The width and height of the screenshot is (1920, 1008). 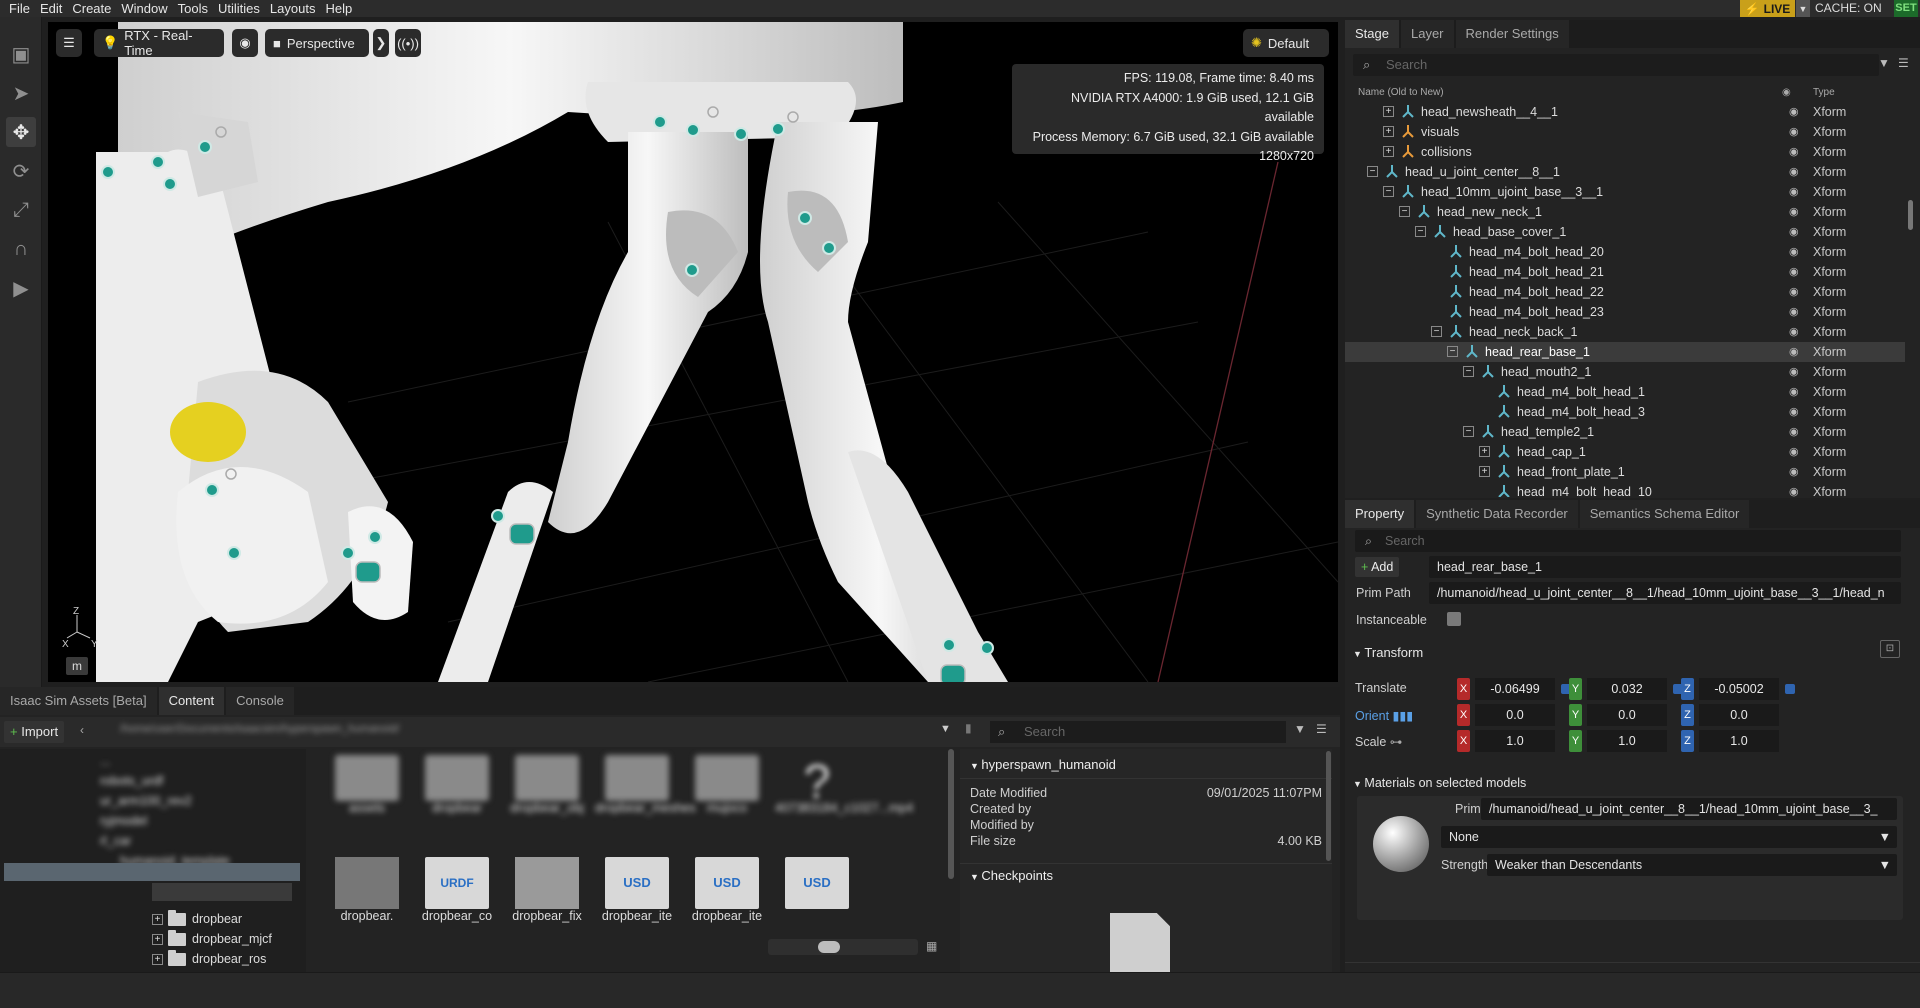 I want to click on stage-row: + visuals ◉ Xform, so click(x=1625, y=132).